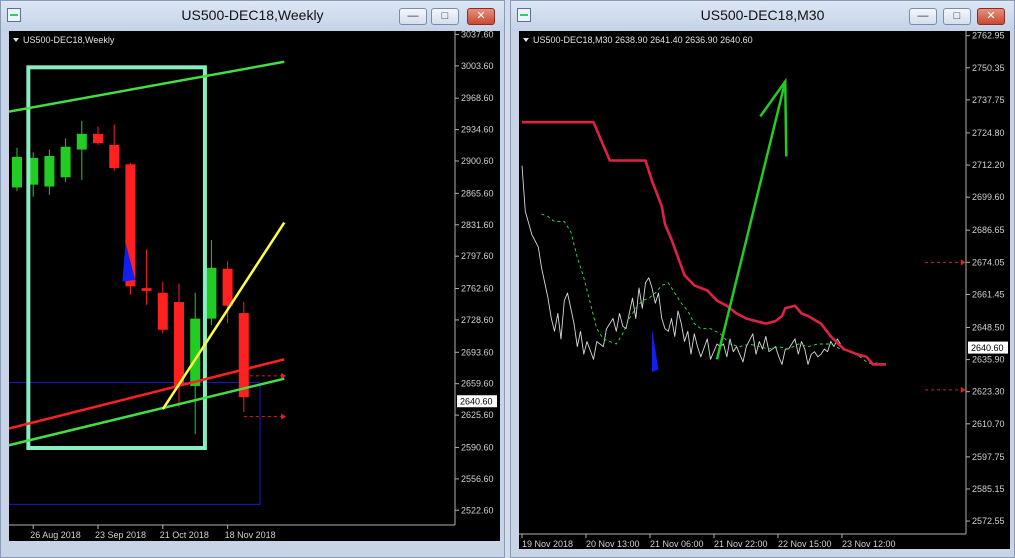 Image resolution: width=1015 pixels, height=558 pixels. What do you see at coordinates (988, 489) in the screenshot?
I see `y-tick-label: 2585.15` at bounding box center [988, 489].